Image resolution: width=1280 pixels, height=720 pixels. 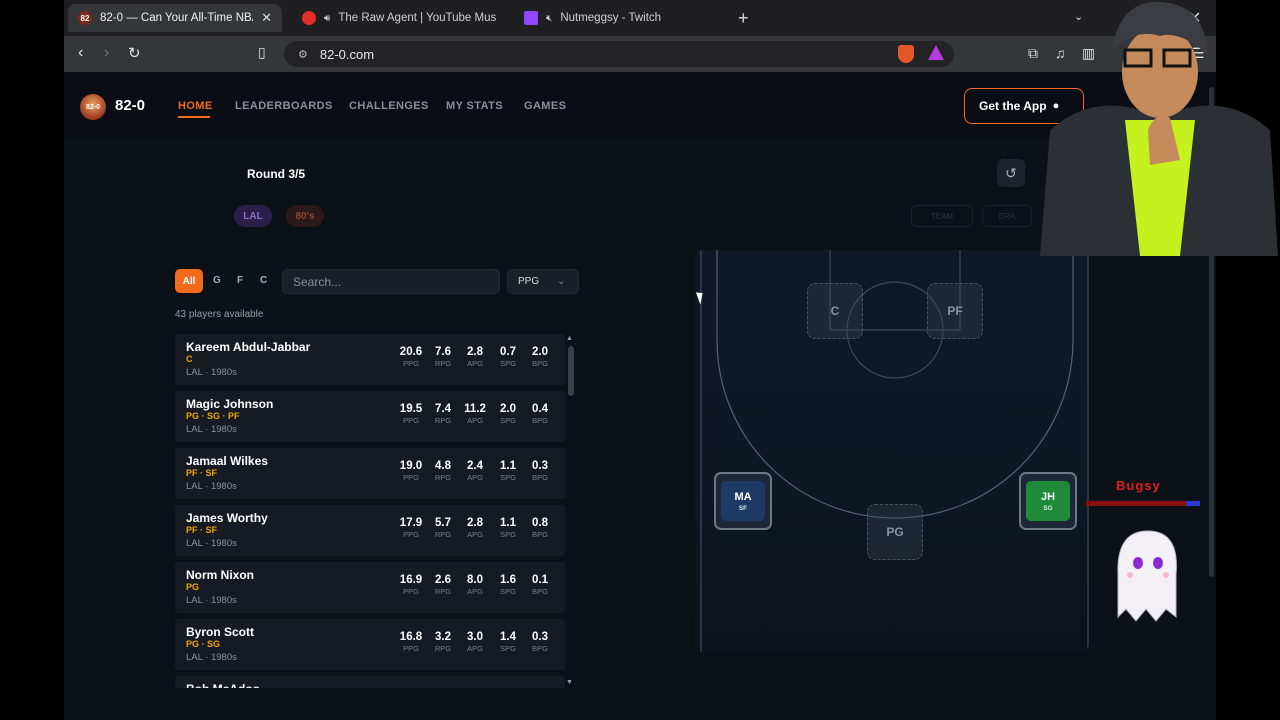 I want to click on bookmark-icon: ▯, so click(x=262, y=52).